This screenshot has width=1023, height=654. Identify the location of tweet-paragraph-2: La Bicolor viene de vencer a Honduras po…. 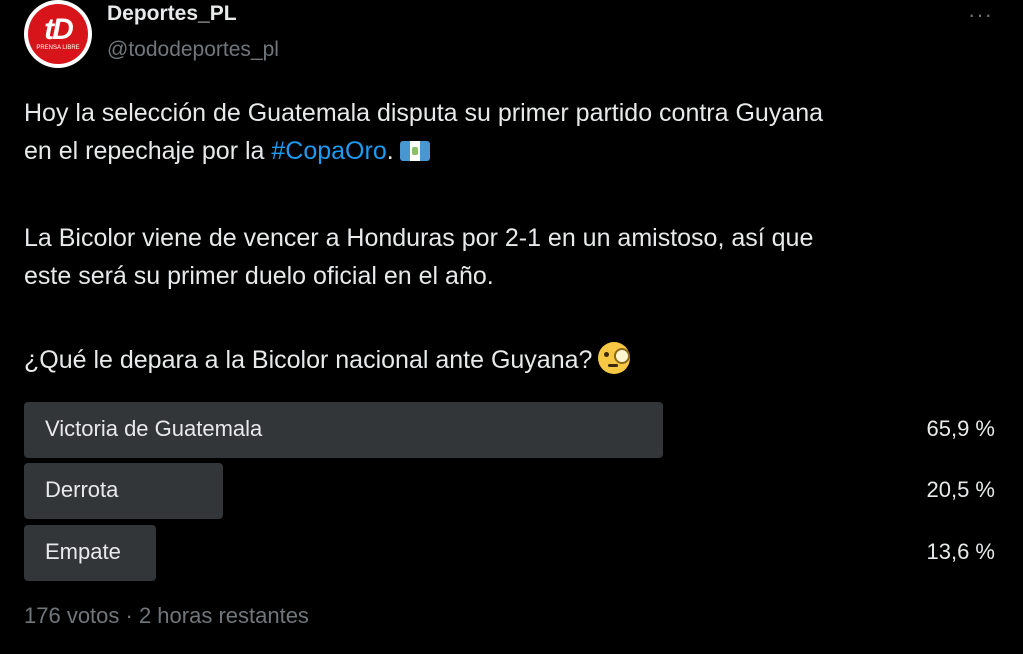
(511, 257).